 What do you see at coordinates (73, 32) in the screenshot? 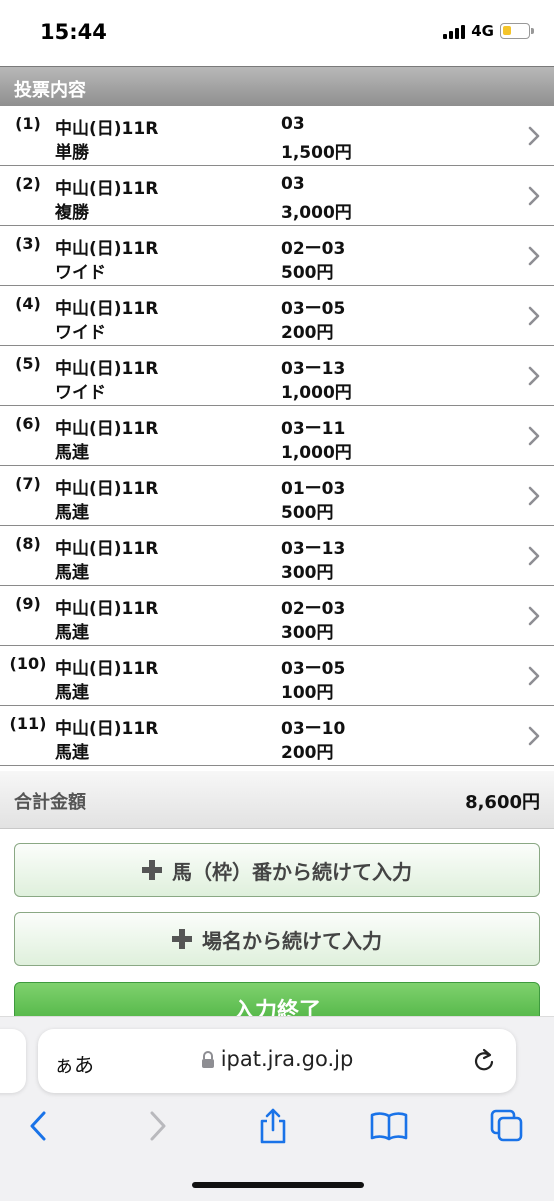
I see `status-time: 15:44` at bounding box center [73, 32].